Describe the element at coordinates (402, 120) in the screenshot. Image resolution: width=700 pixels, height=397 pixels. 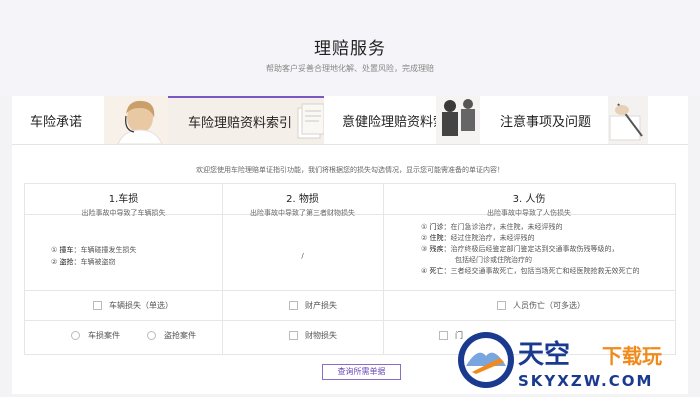
I see `tab-health-claim-docs: 意健险理赔资料索引` at that location.